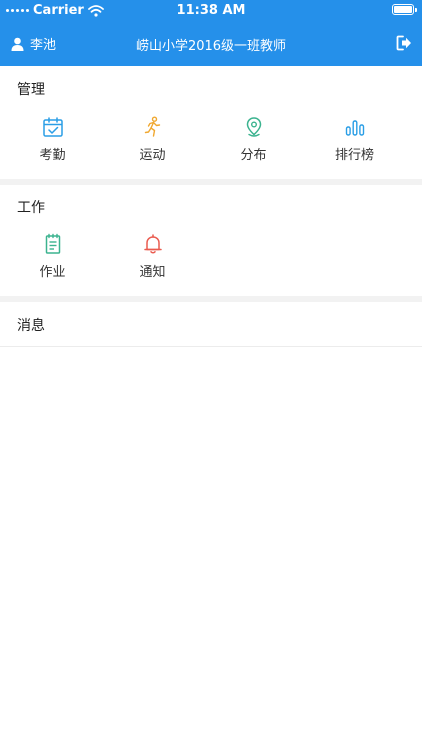  Describe the element at coordinates (152, 272) in the screenshot. I see `notice-label: 通知` at that location.